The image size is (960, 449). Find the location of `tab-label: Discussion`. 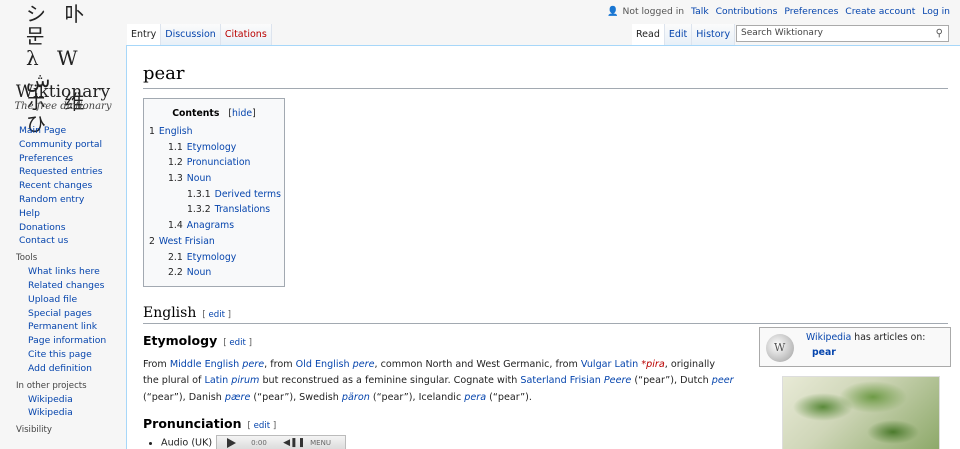

tab-label: Discussion is located at coordinates (190, 34).